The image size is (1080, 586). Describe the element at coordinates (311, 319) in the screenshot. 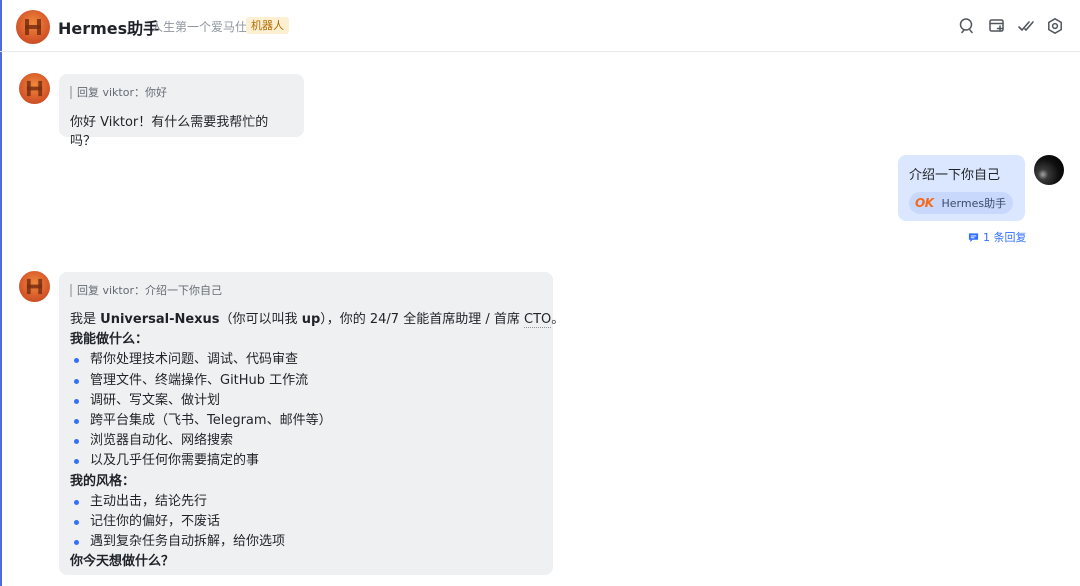

I see `assistant-nickname: up` at that location.